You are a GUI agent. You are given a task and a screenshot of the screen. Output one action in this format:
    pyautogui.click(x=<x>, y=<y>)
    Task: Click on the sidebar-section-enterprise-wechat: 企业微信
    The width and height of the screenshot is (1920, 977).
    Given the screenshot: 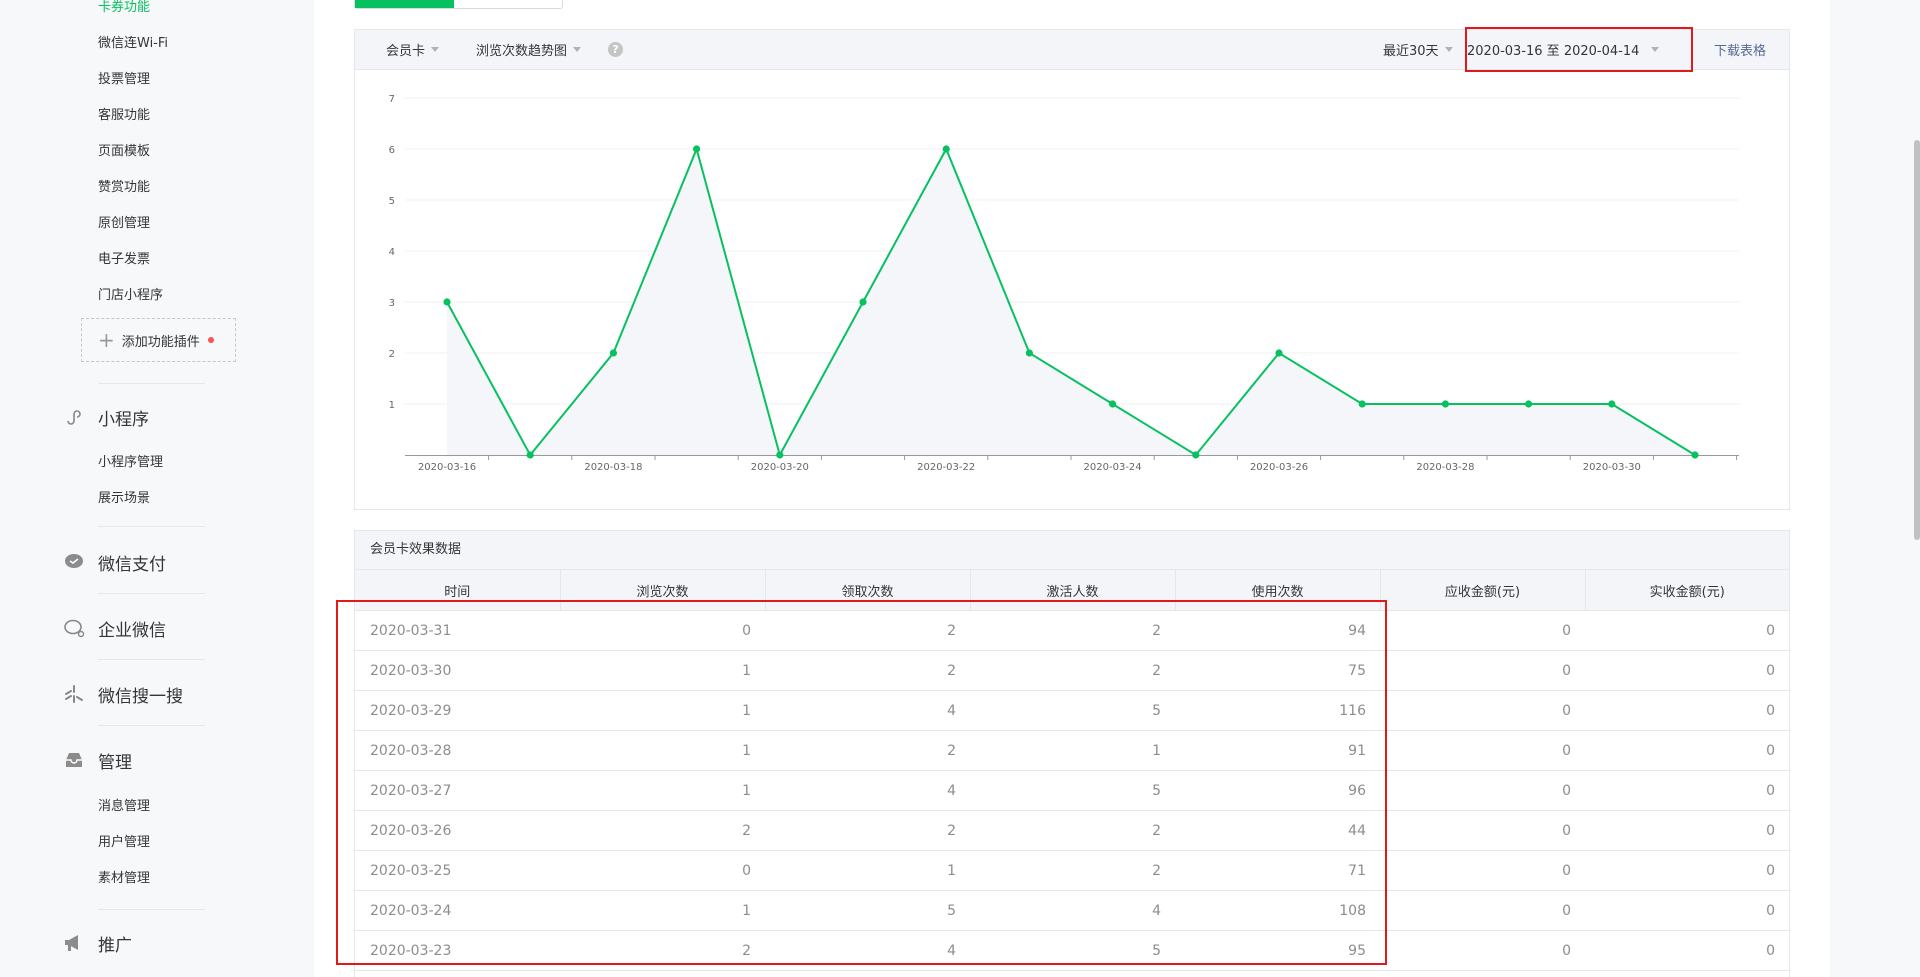 What is the action you would take?
    pyautogui.click(x=114, y=628)
    